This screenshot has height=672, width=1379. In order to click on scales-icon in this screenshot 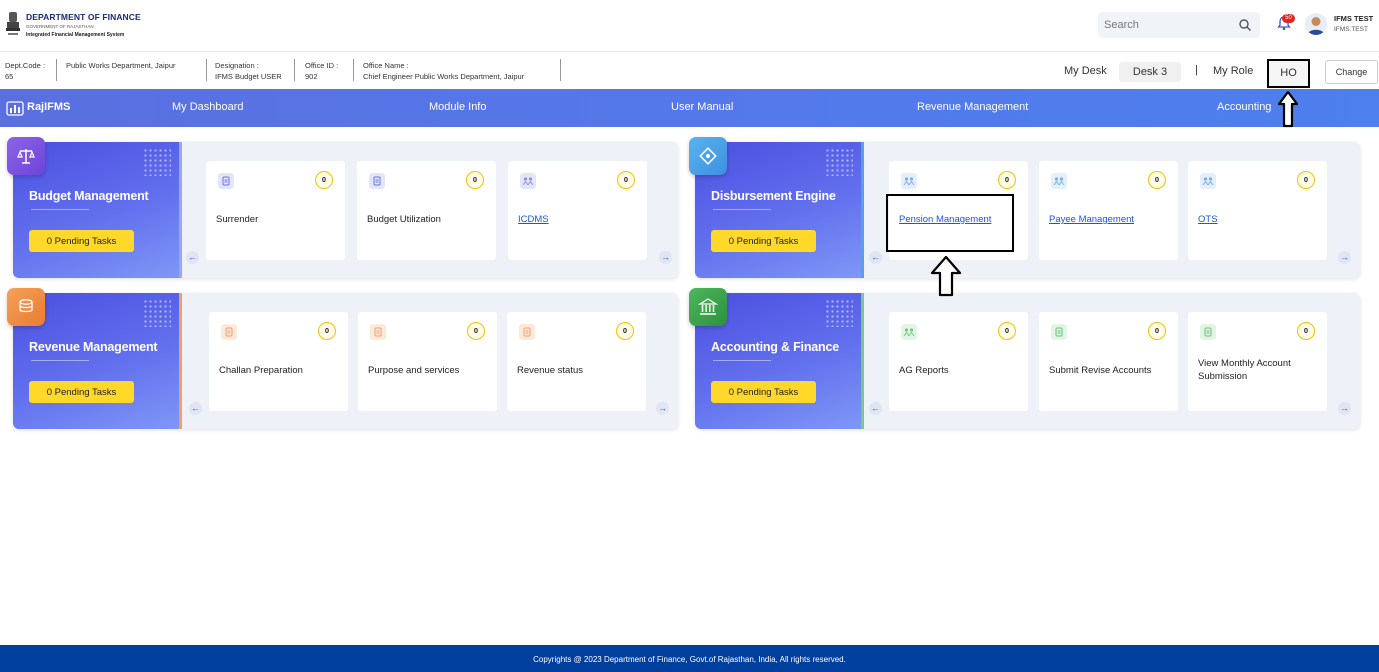, I will do `click(26, 156)`.